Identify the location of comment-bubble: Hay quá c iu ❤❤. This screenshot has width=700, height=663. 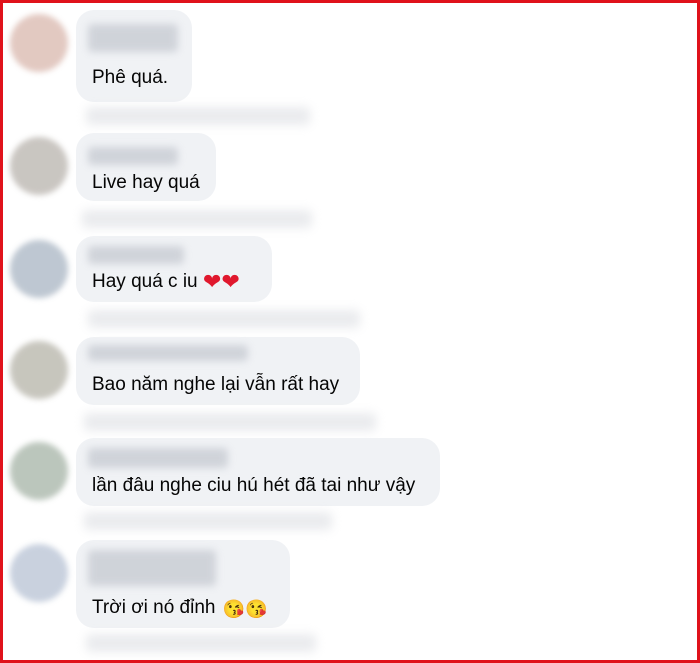
(174, 269).